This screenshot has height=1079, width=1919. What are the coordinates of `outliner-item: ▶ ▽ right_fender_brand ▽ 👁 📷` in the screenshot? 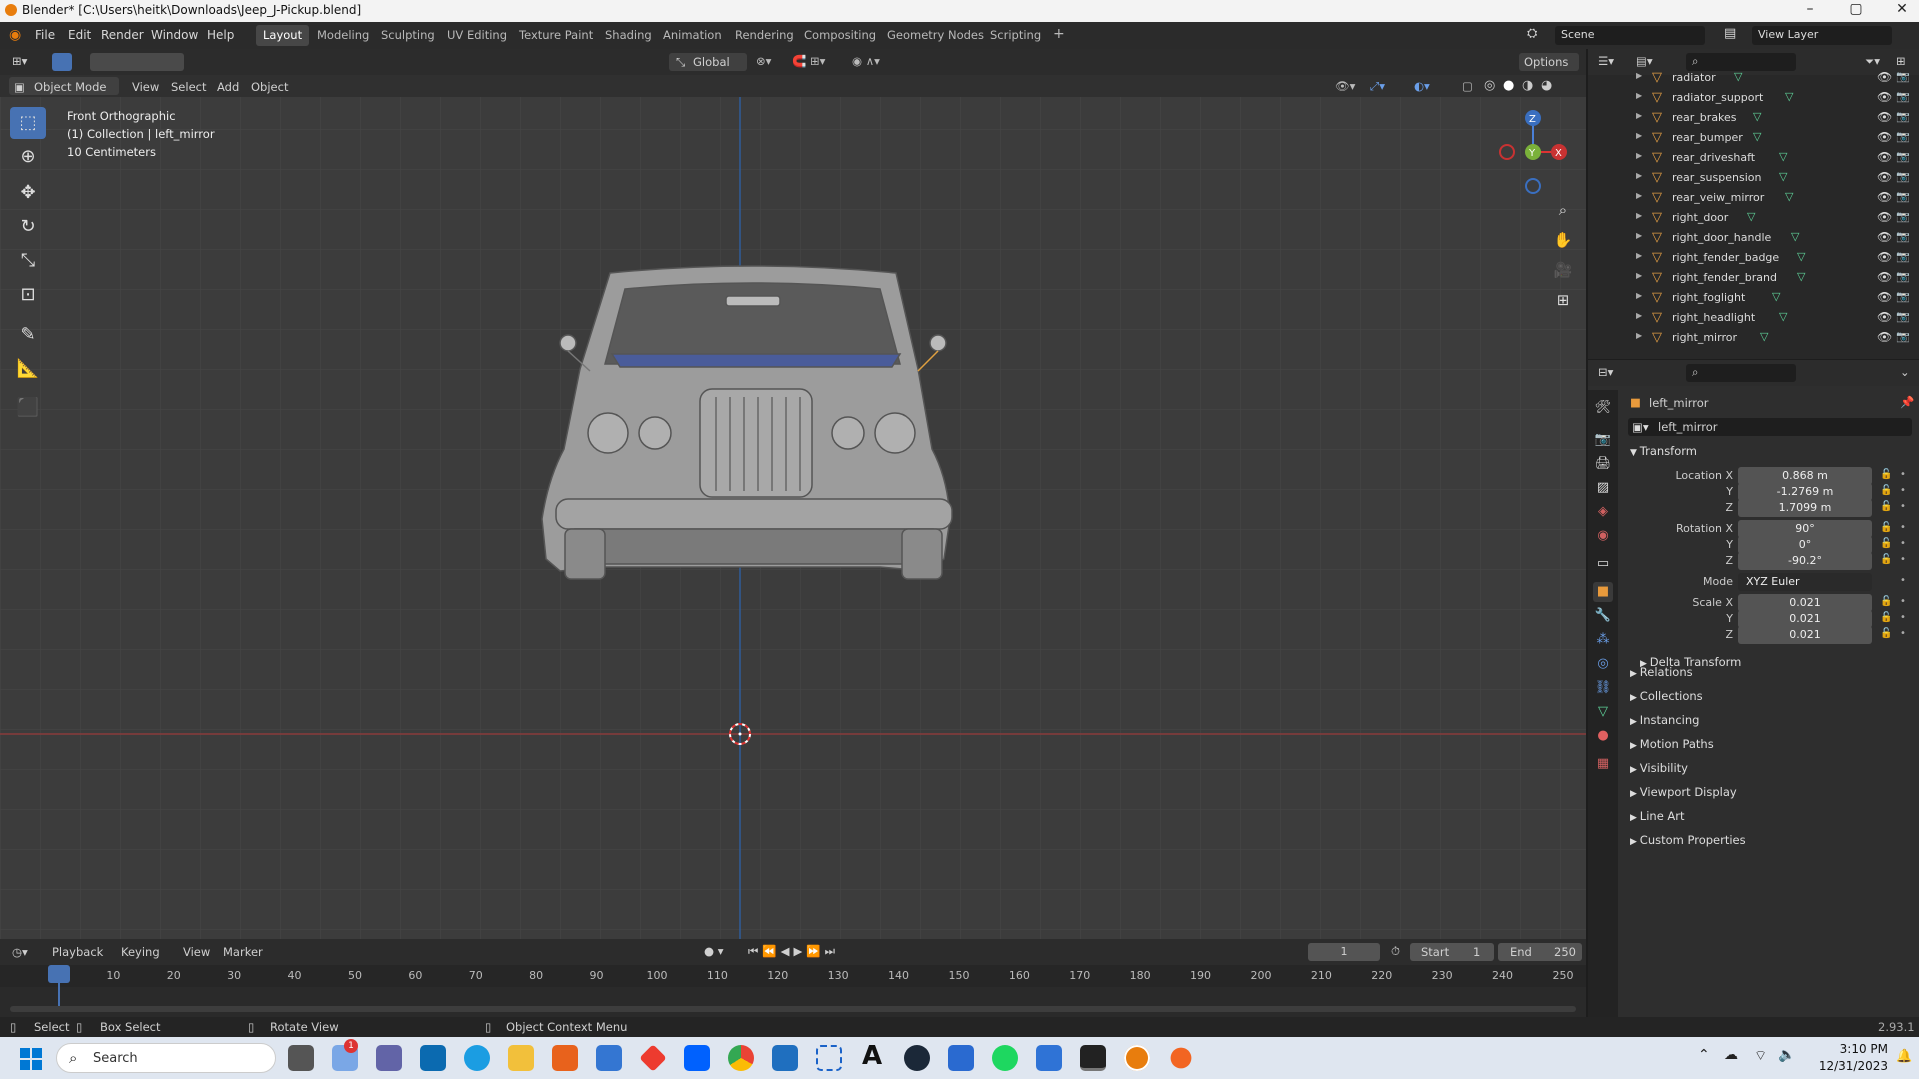 It's located at (1753, 277).